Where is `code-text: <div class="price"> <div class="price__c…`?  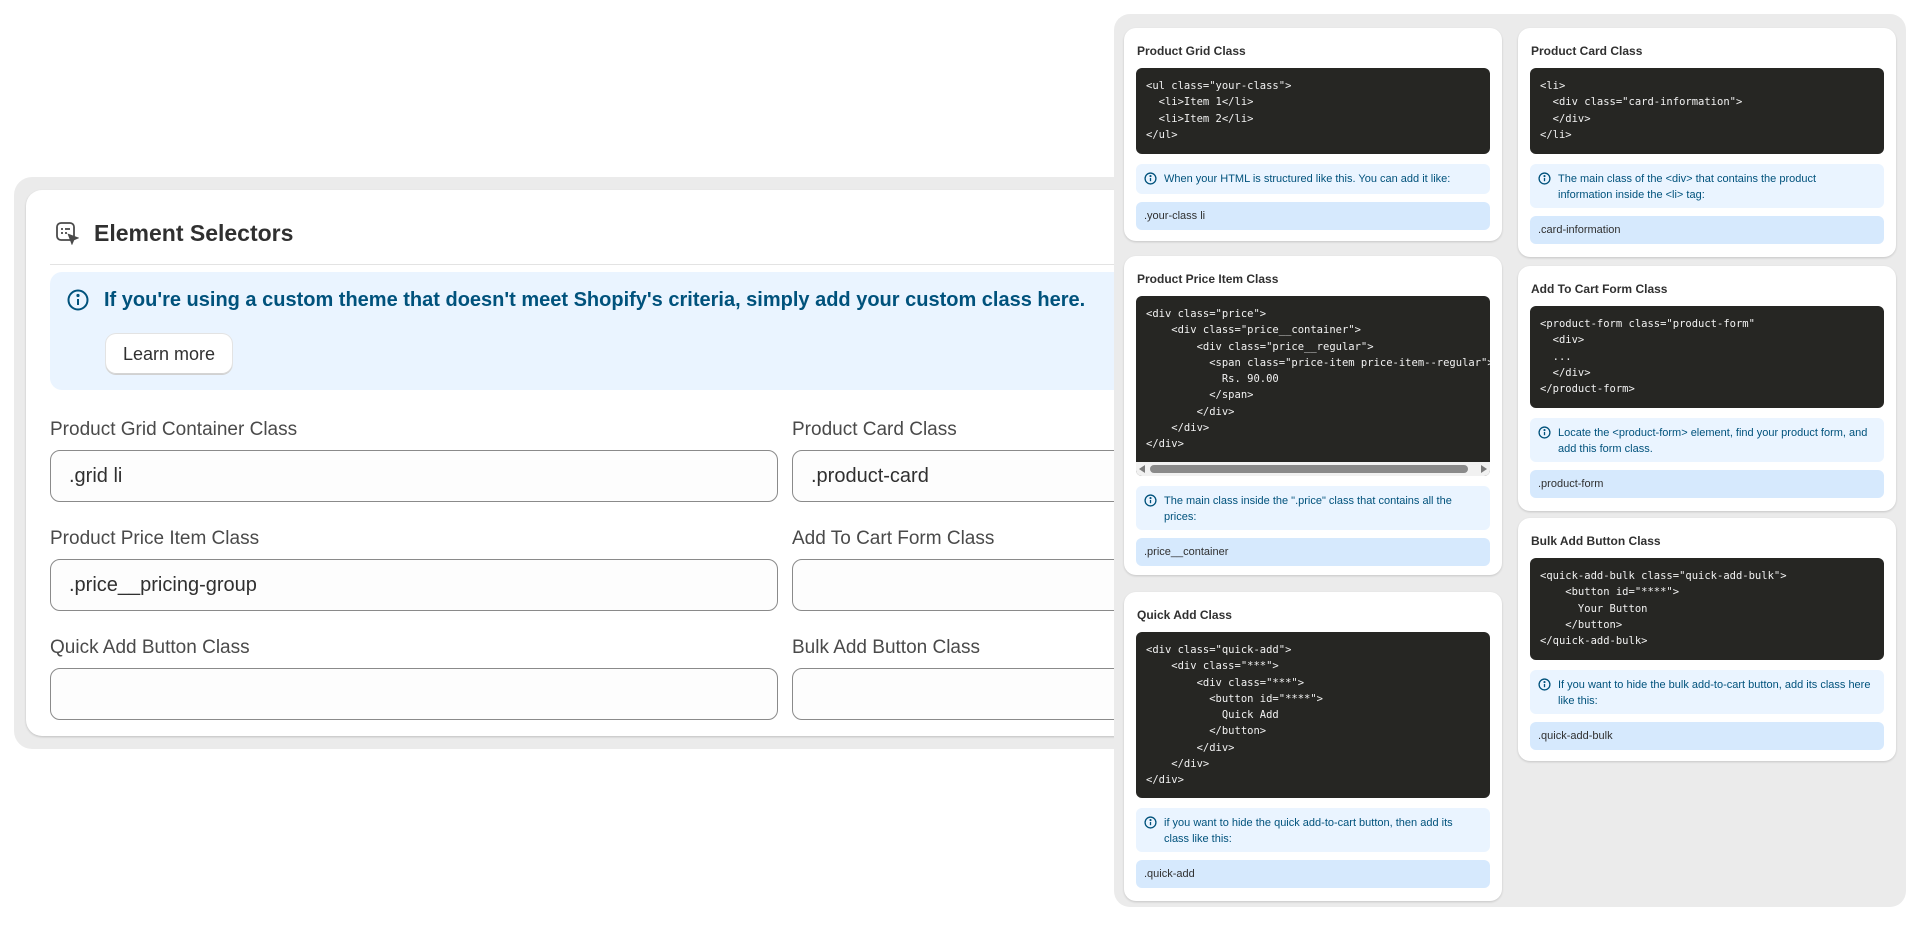
code-text: <div class="price"> <div class="price__c… is located at coordinates (1318, 379).